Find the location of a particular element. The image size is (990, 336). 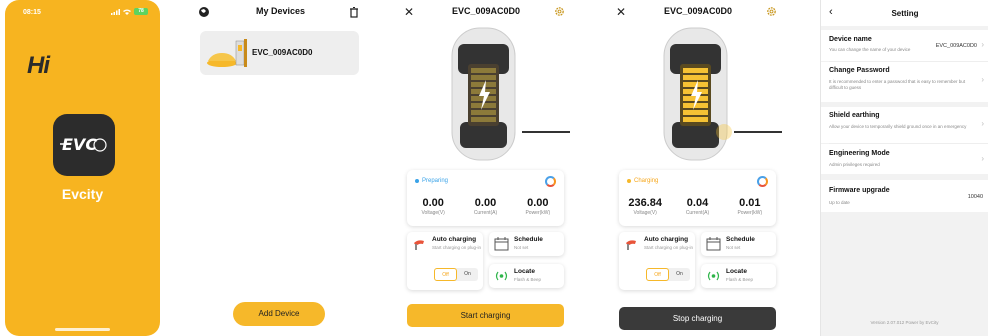

status-bar: 08:15 78 is located at coordinates (82, 14).